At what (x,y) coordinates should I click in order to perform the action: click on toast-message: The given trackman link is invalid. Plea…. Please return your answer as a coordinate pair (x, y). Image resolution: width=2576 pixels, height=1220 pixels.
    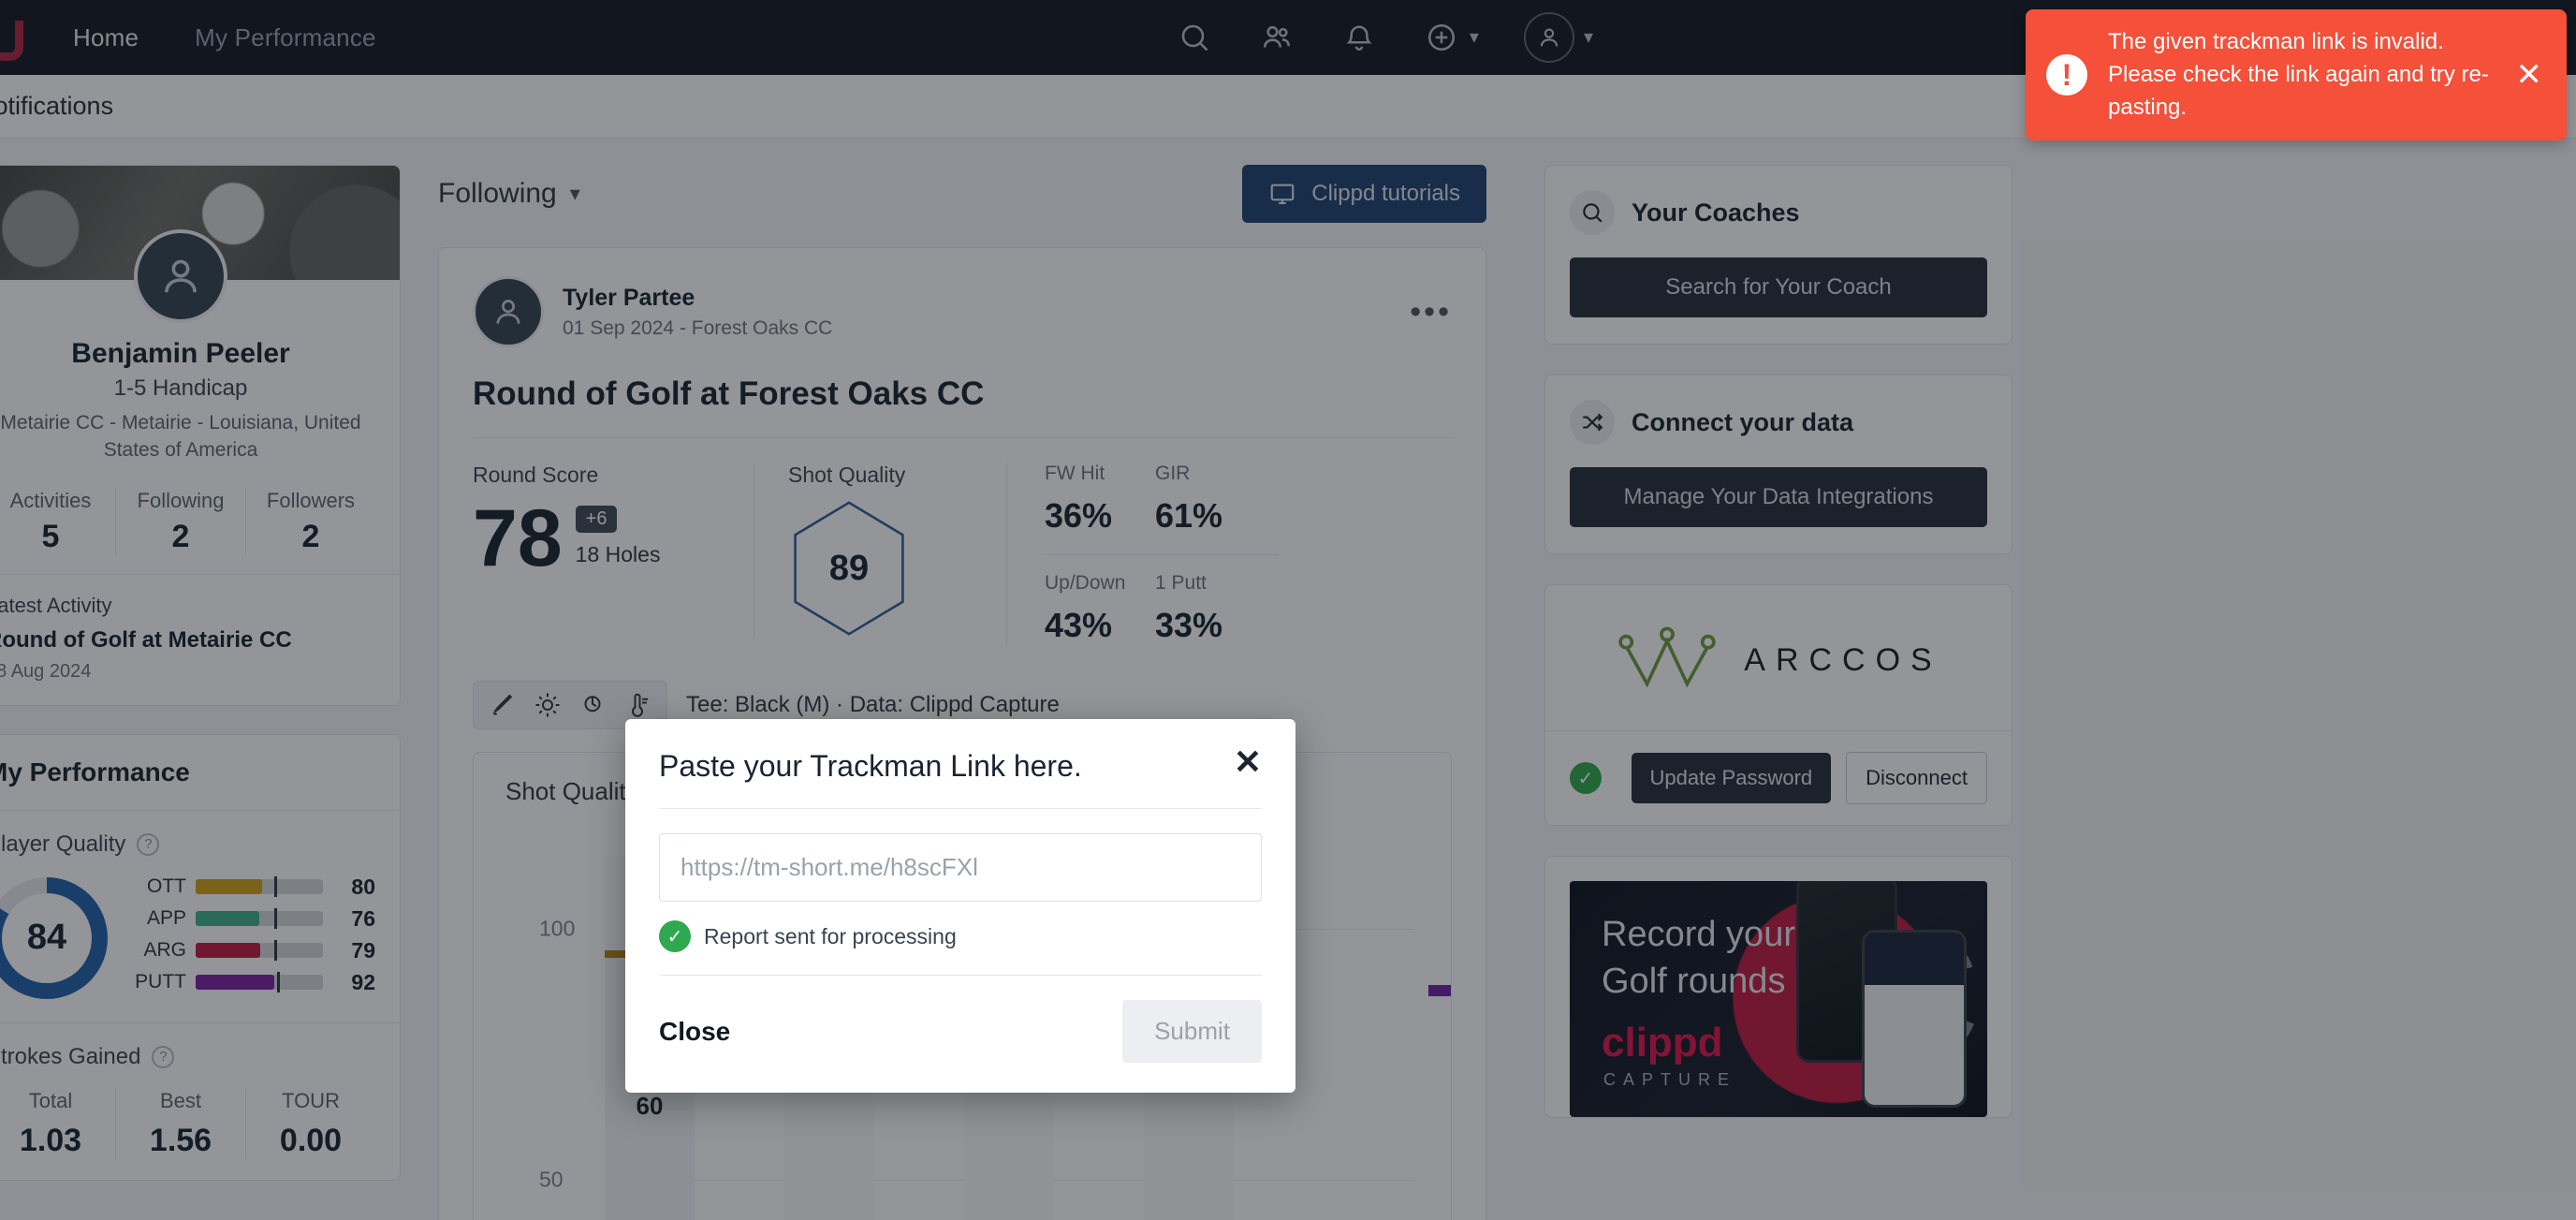
    Looking at the image, I should click on (2298, 74).